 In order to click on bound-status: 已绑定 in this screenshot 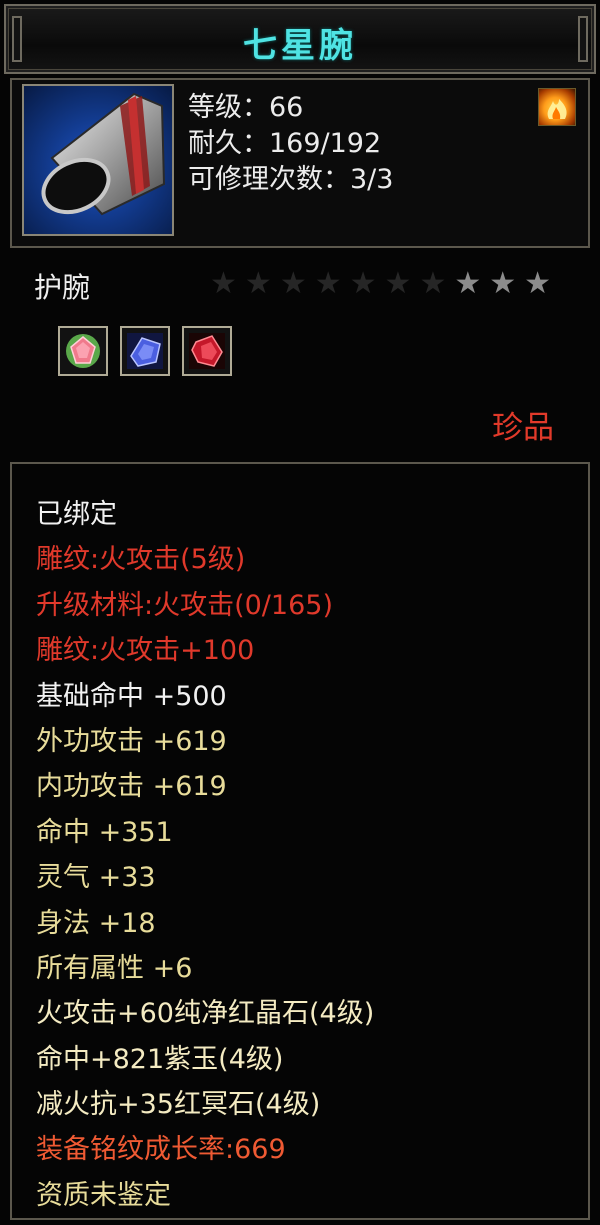, I will do `click(76, 514)`.